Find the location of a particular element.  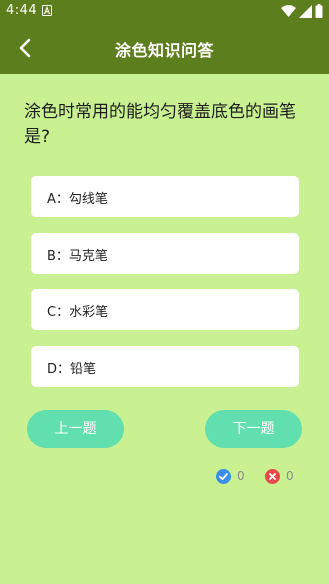

status-bar: 4:44 is located at coordinates (164, 11).